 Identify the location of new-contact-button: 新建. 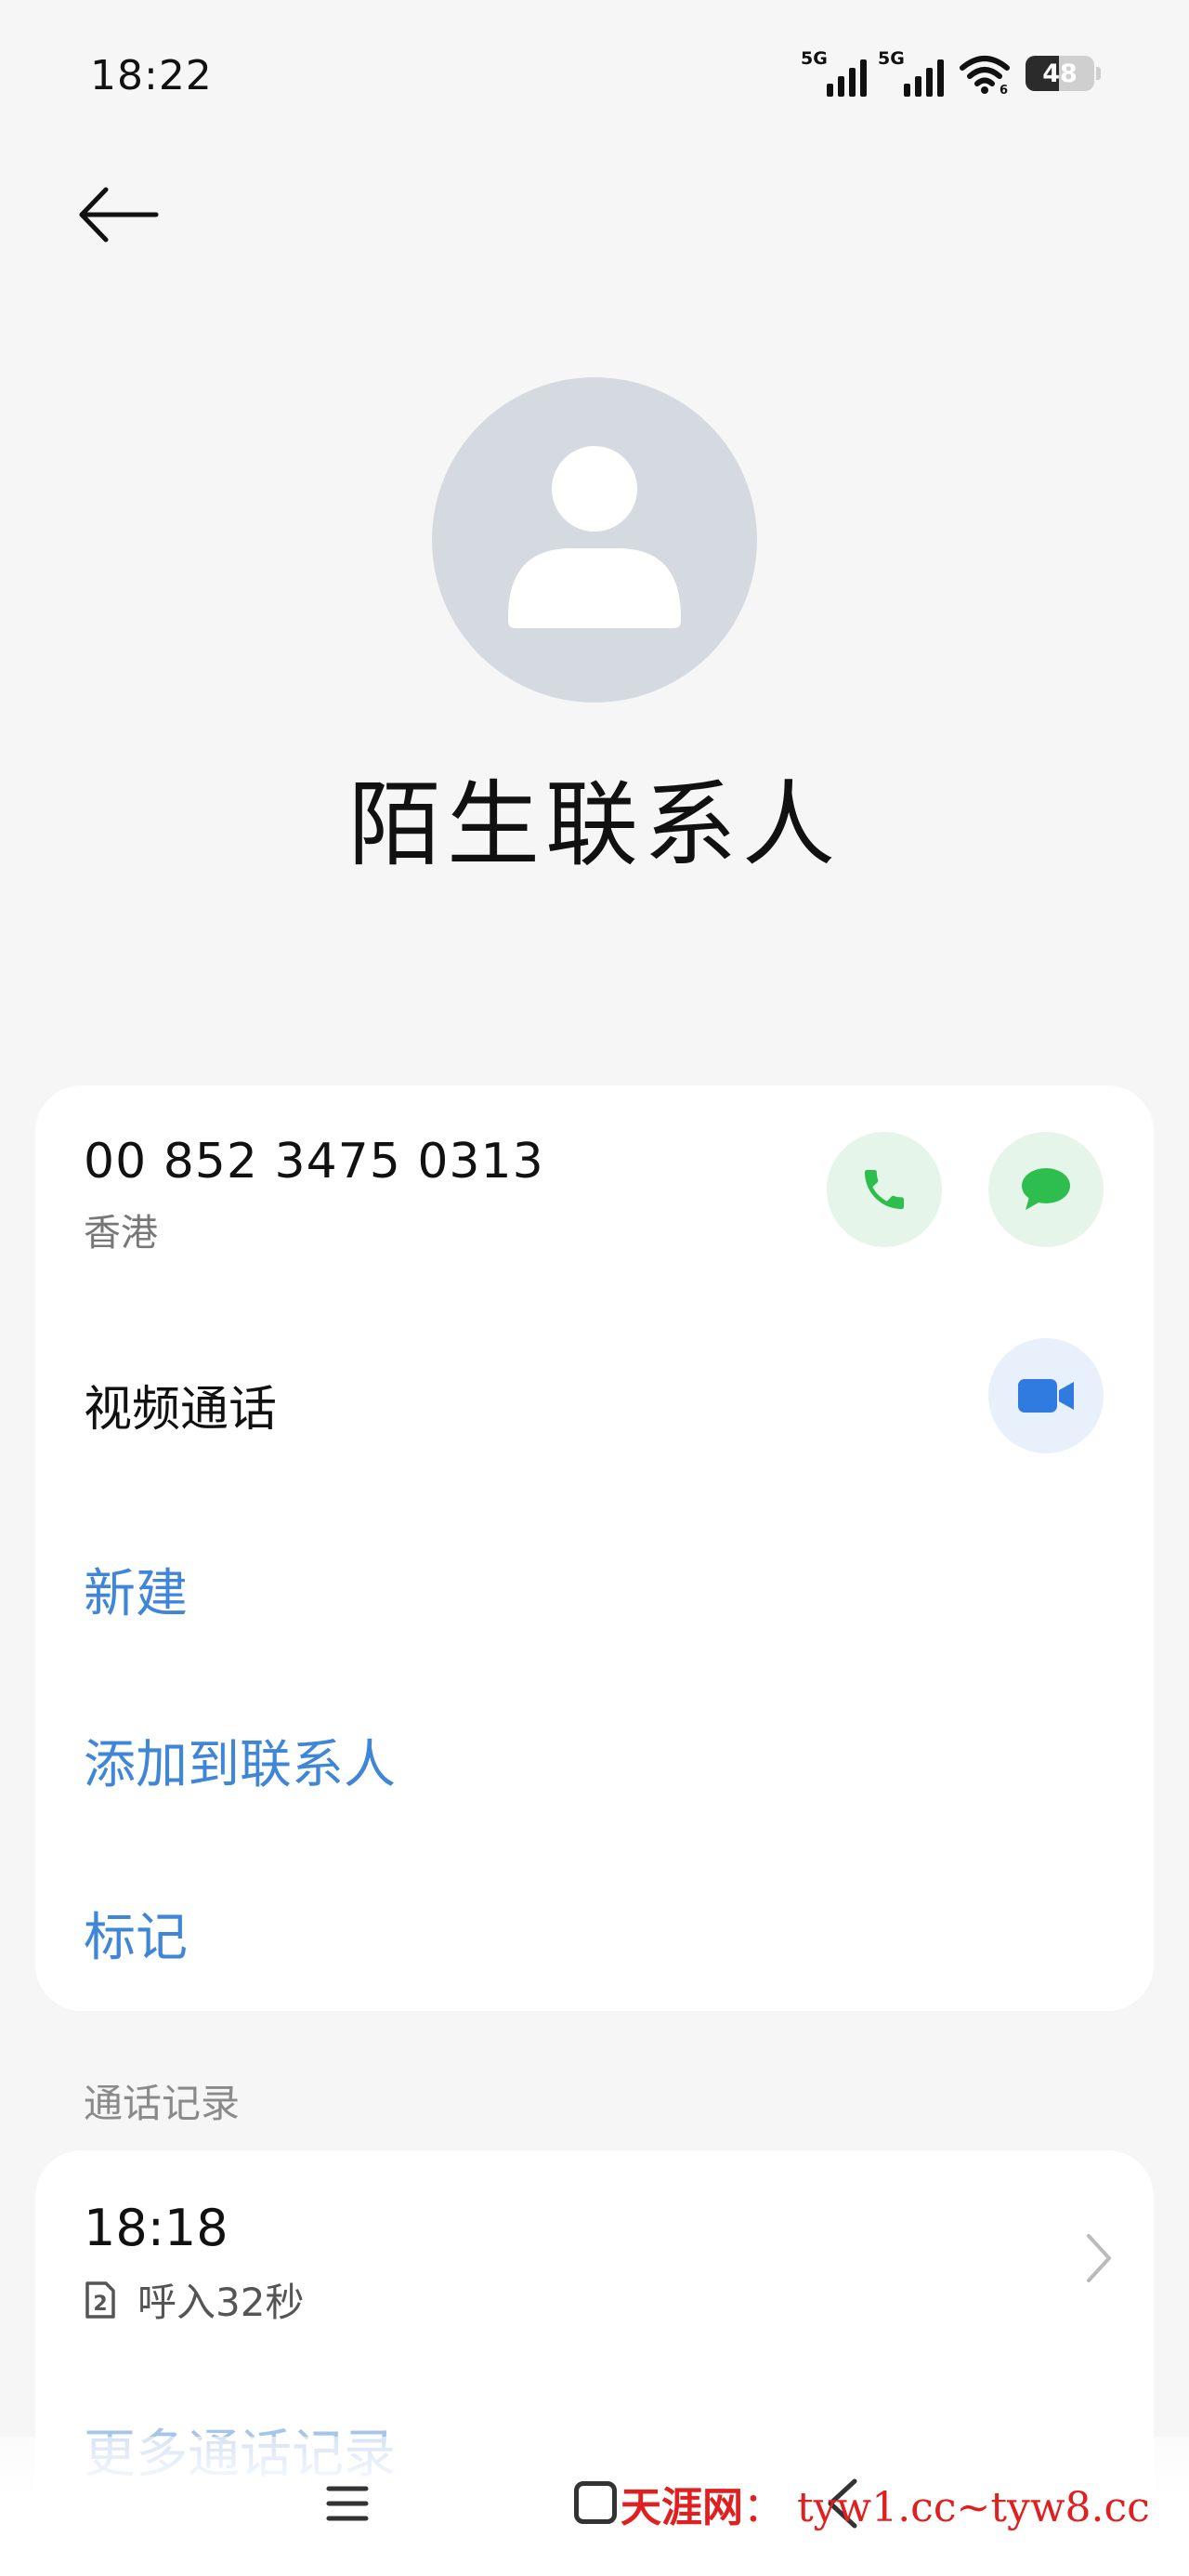
(136, 1589).